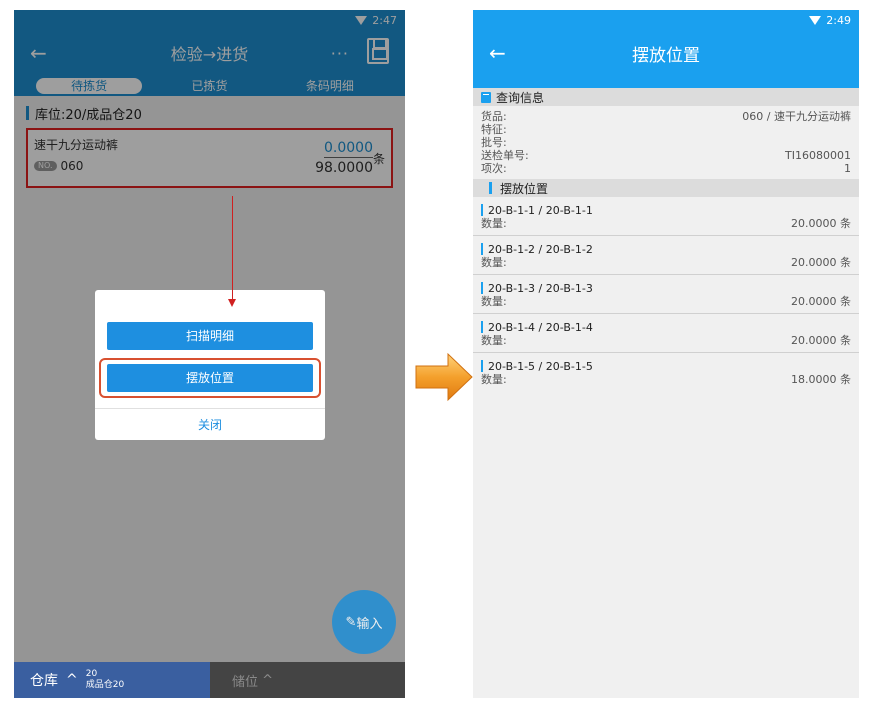  Describe the element at coordinates (232, 249) in the screenshot. I see `annotation-line` at that location.